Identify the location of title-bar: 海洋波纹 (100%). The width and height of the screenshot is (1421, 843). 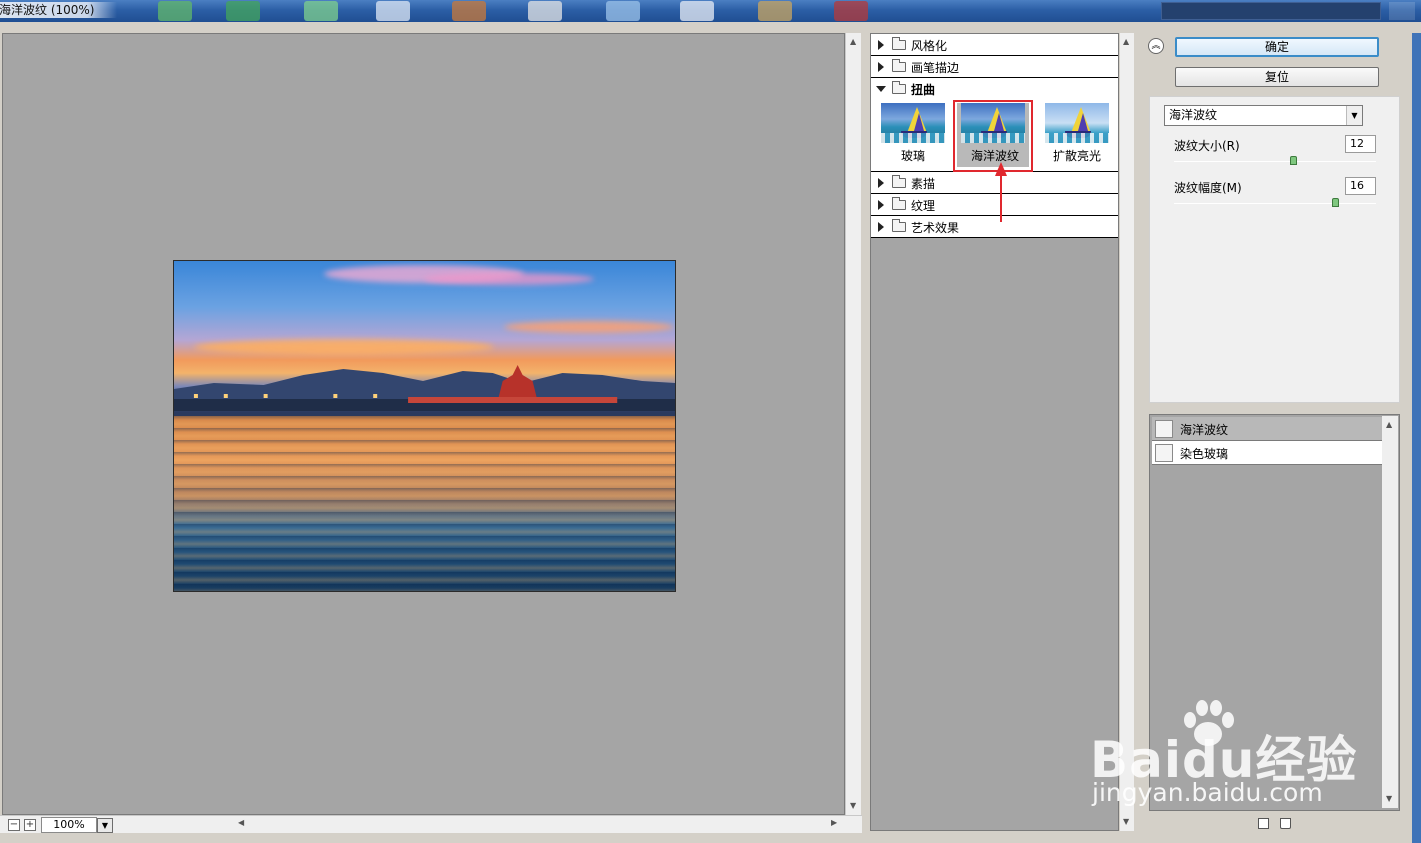
(710, 11).